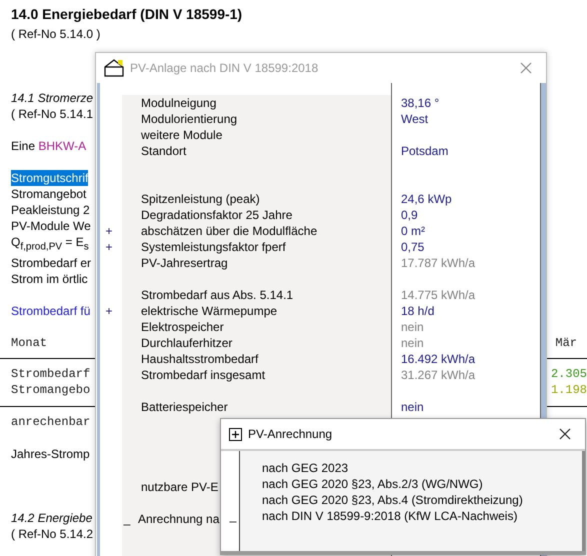  Describe the element at coordinates (390, 516) in the screenshot. I see `option-item: nach DIN V 18599-9:2018 (KfW LCA-Nachweis)` at that location.